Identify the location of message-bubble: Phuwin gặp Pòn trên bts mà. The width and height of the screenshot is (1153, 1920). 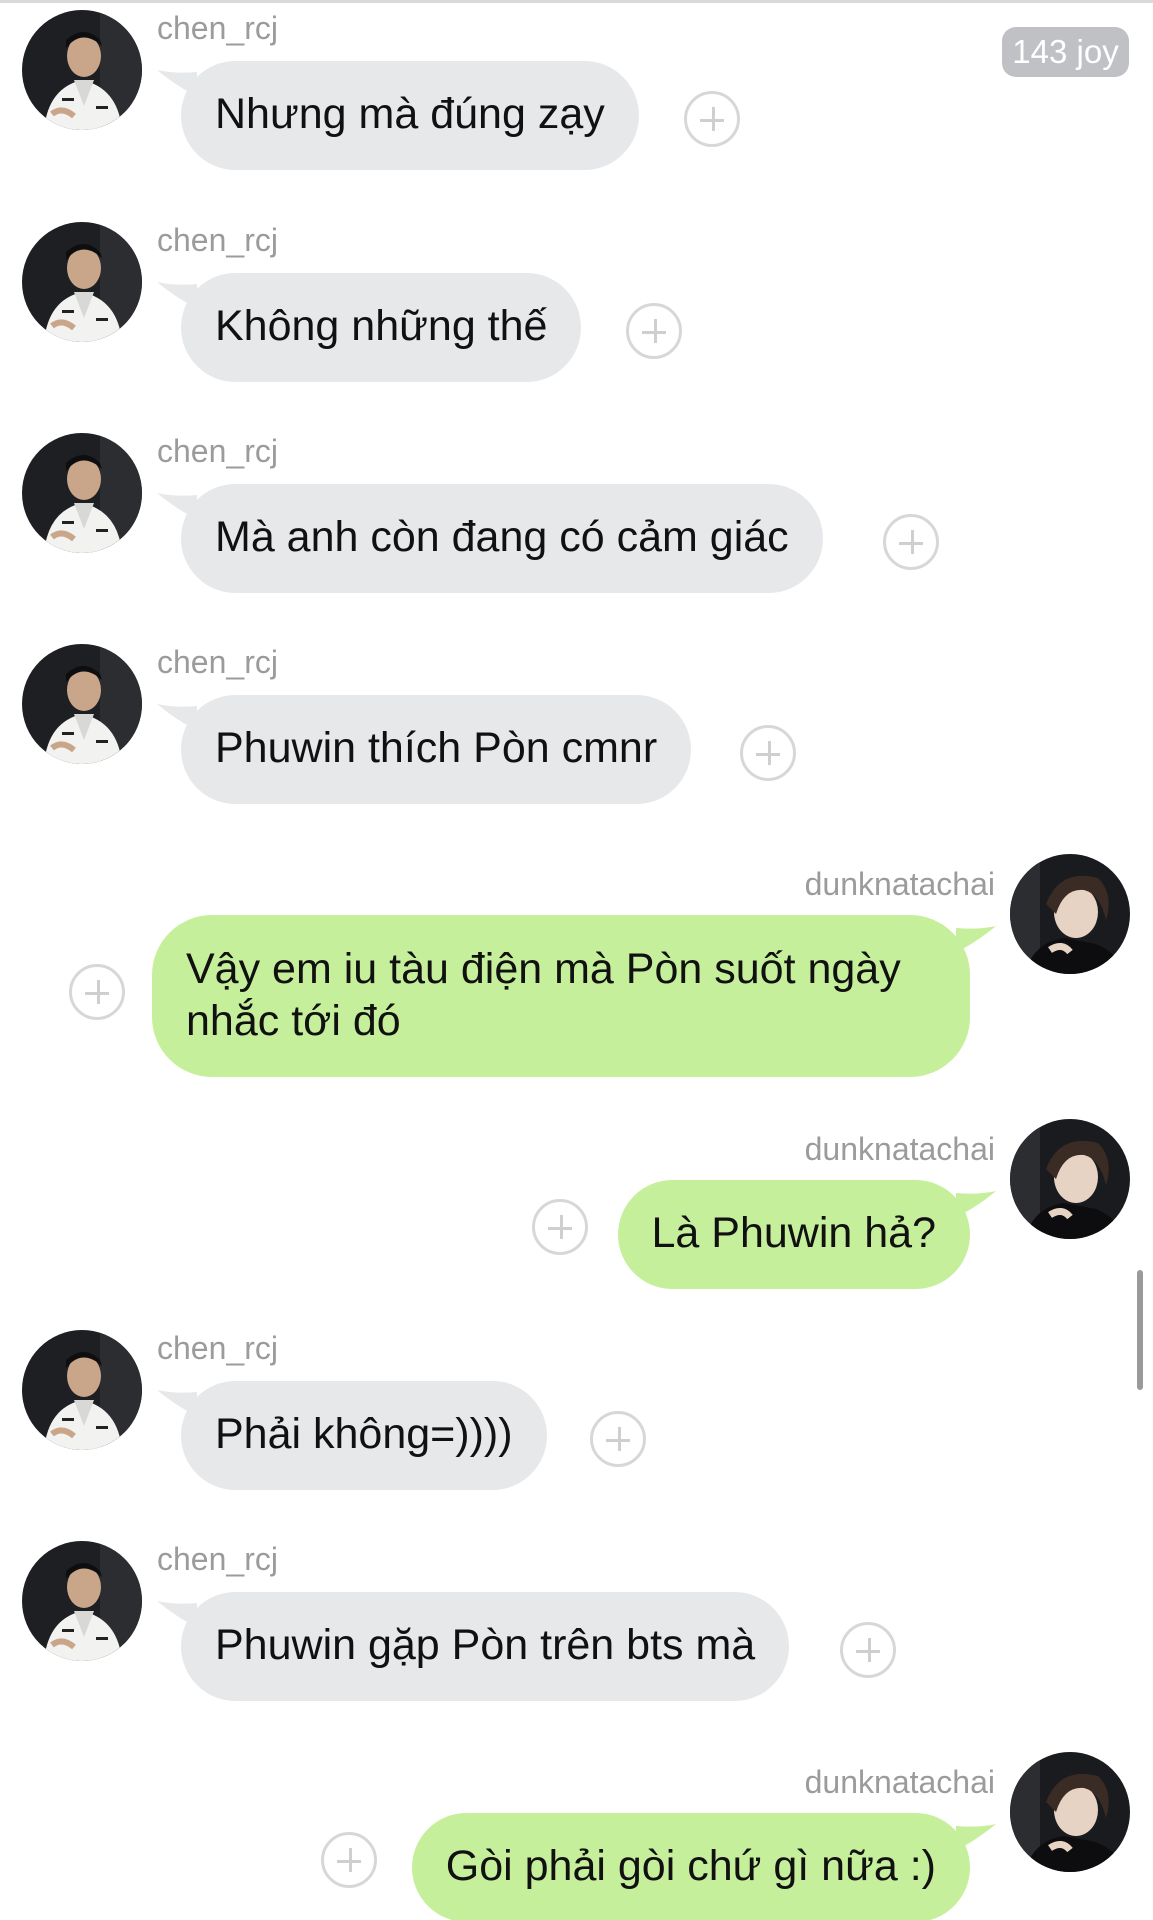
(485, 1646).